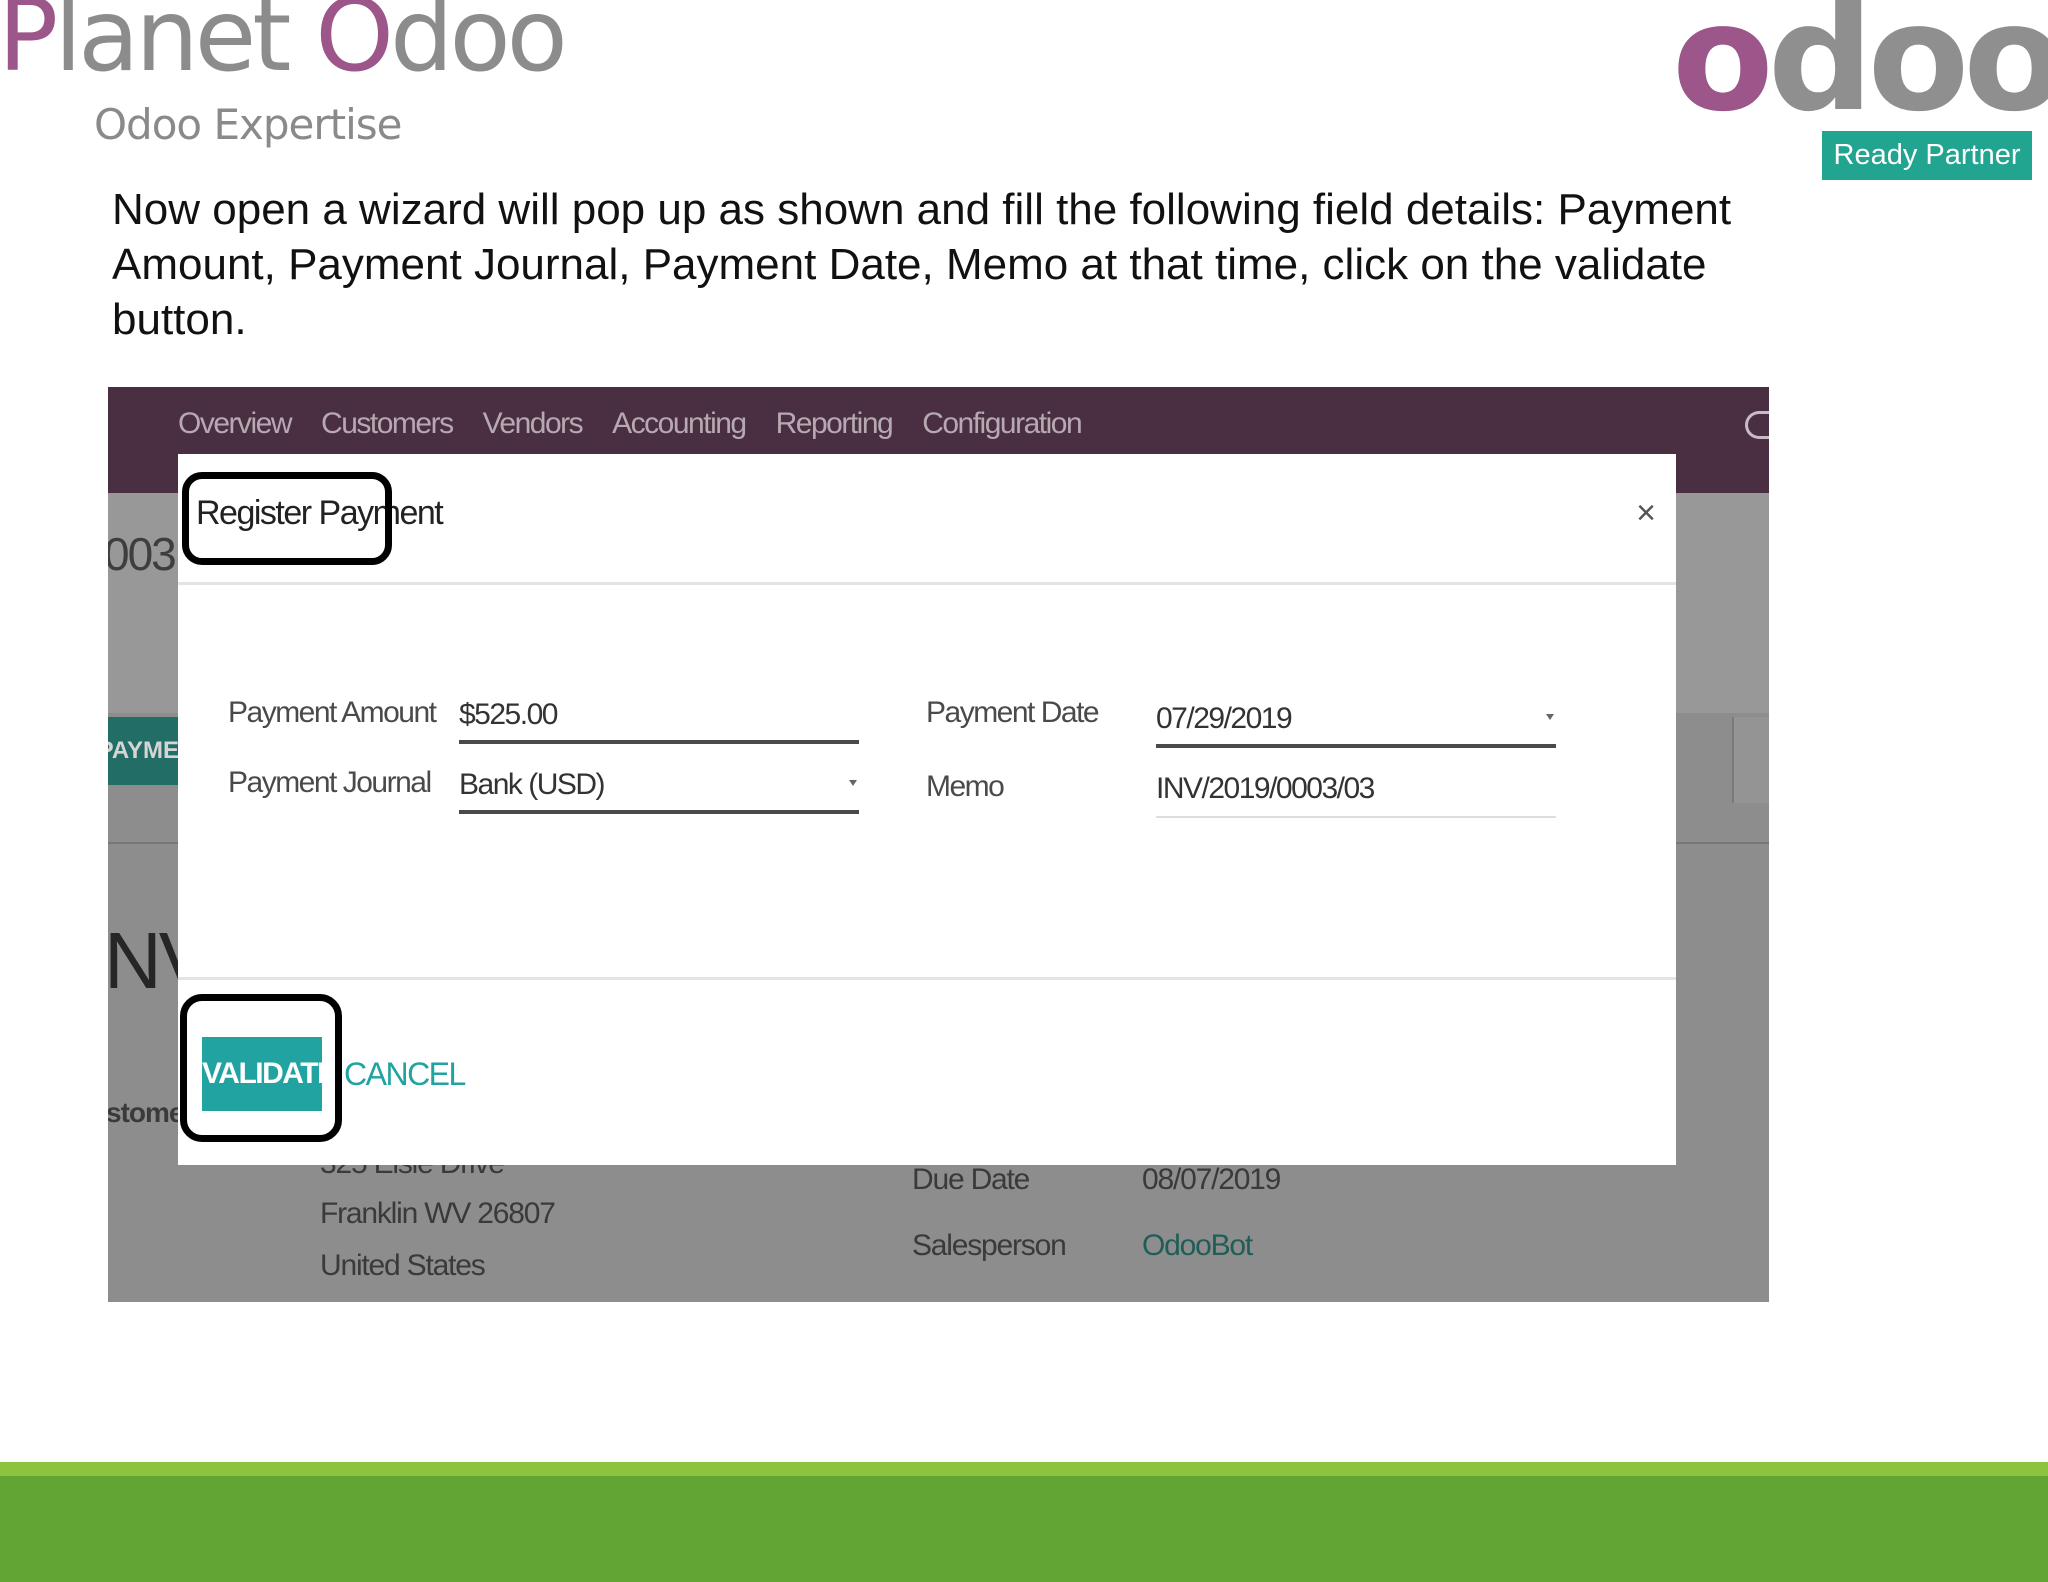 This screenshot has width=2048, height=1582. Describe the element at coordinates (387, 424) in the screenshot. I see `nav-customers: Customers` at that location.